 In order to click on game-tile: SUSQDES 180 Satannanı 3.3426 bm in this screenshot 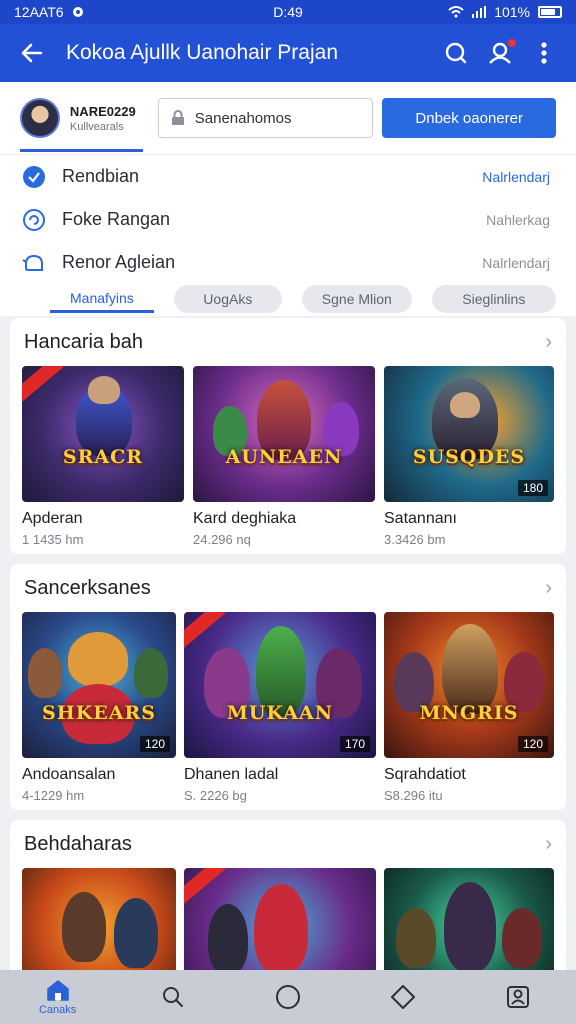, I will do `click(469, 456)`.